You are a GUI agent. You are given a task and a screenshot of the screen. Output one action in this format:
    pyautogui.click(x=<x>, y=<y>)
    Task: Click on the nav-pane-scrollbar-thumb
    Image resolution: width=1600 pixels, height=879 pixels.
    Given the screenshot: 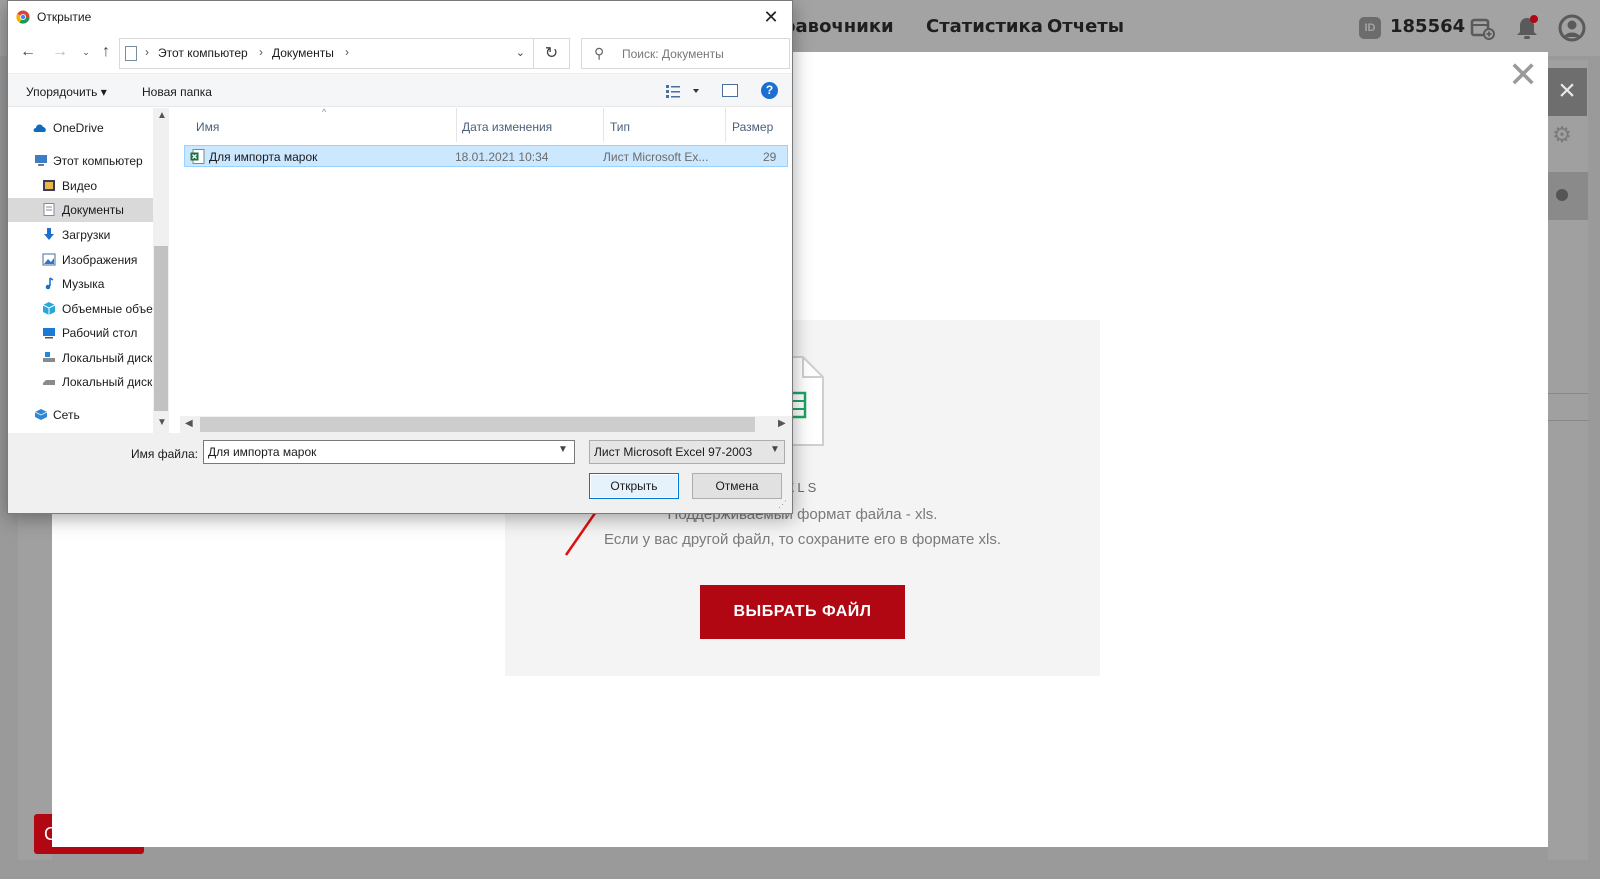 What is the action you would take?
    pyautogui.click(x=161, y=328)
    